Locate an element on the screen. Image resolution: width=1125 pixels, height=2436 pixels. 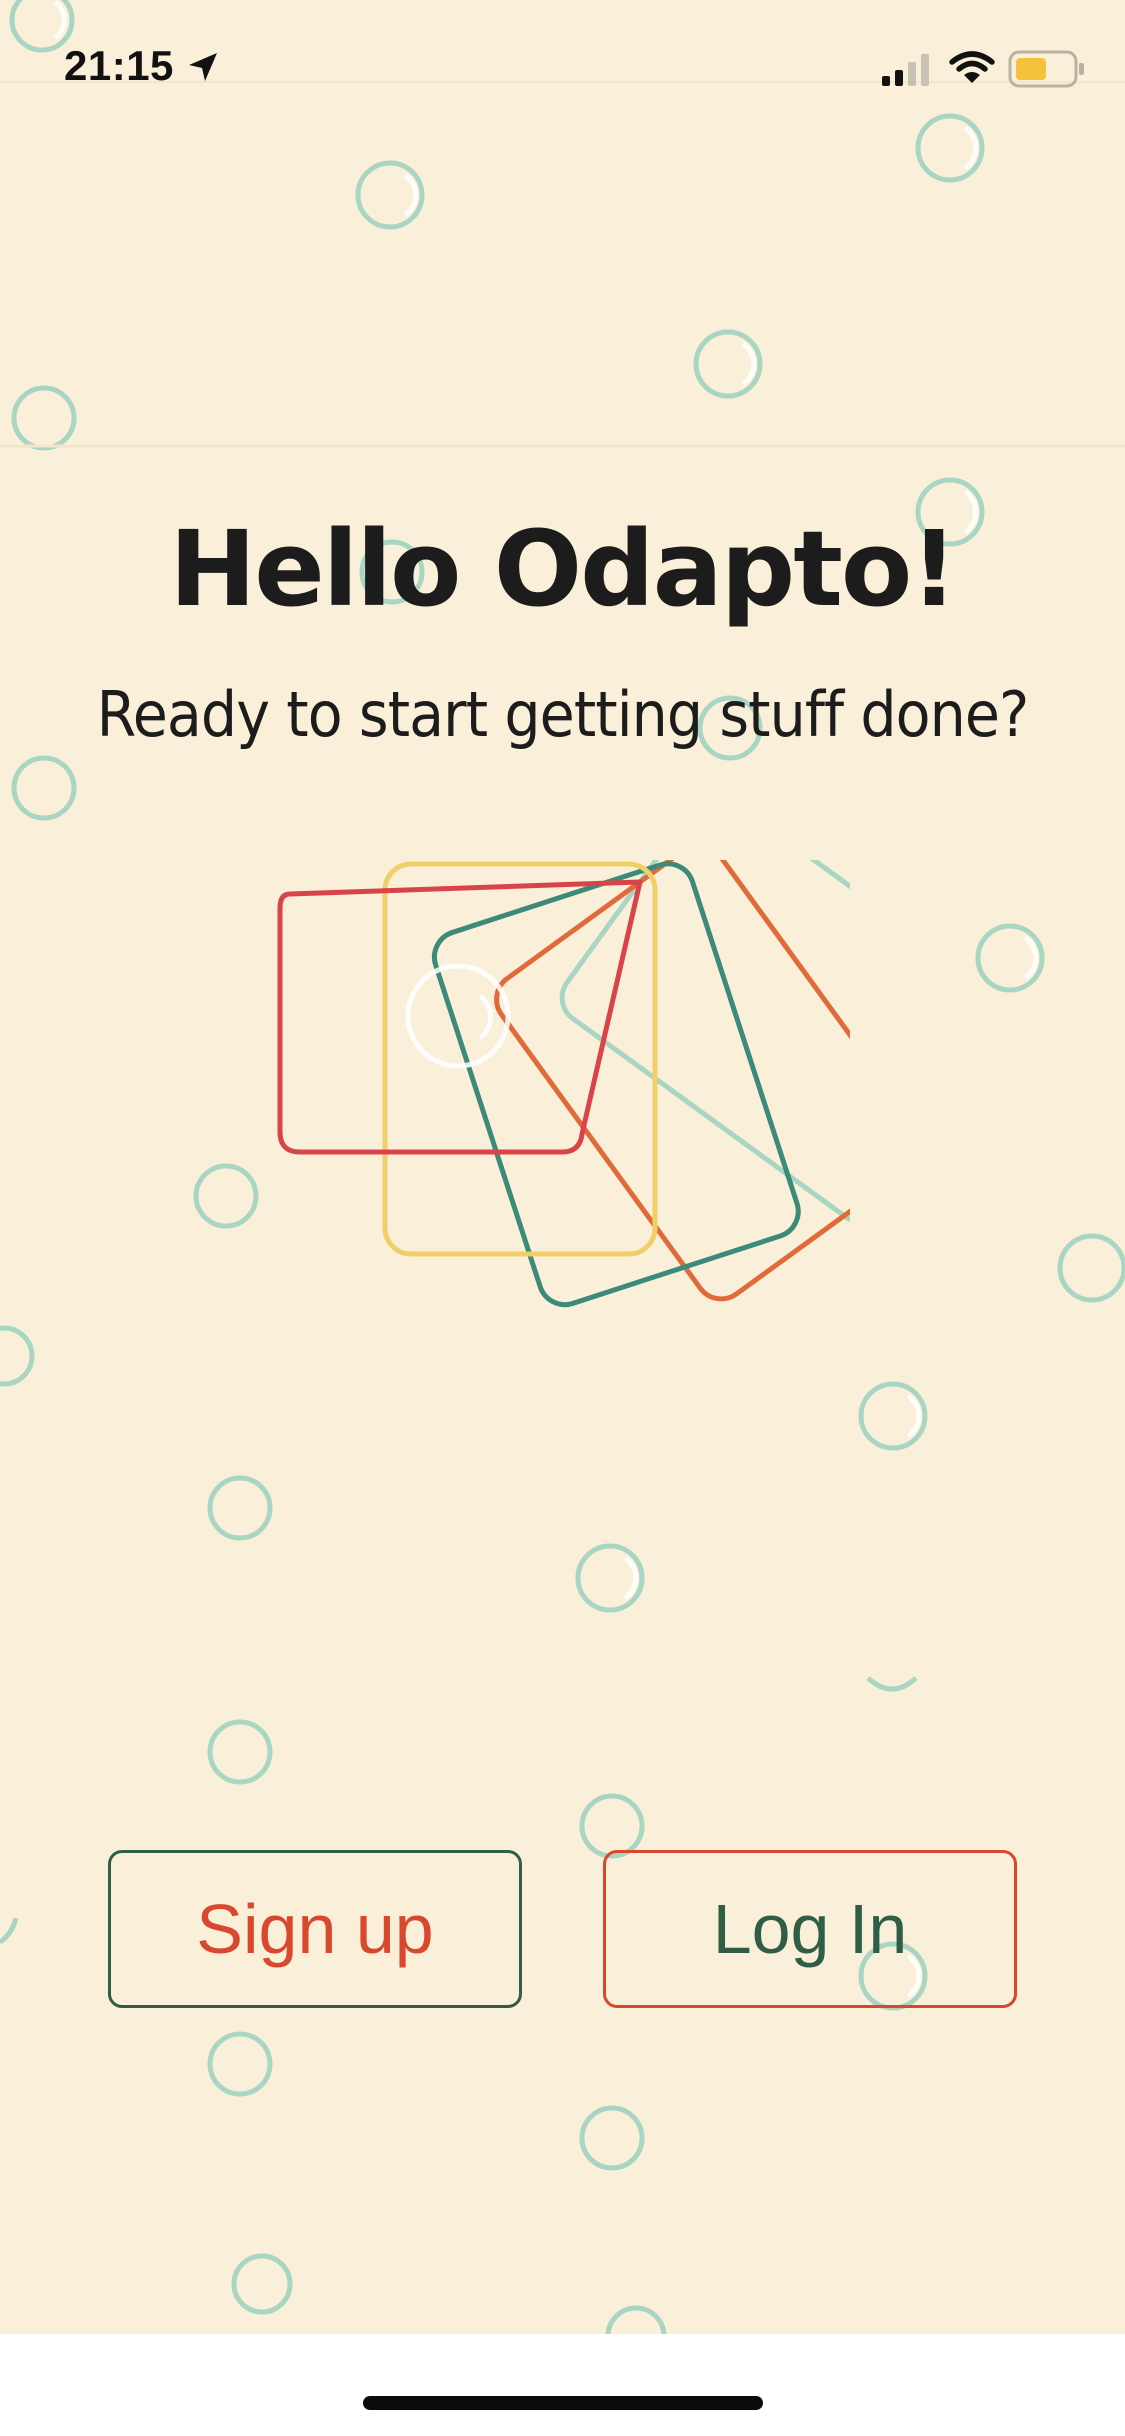
fanned-cards-logo is located at coordinates (563, 1084).